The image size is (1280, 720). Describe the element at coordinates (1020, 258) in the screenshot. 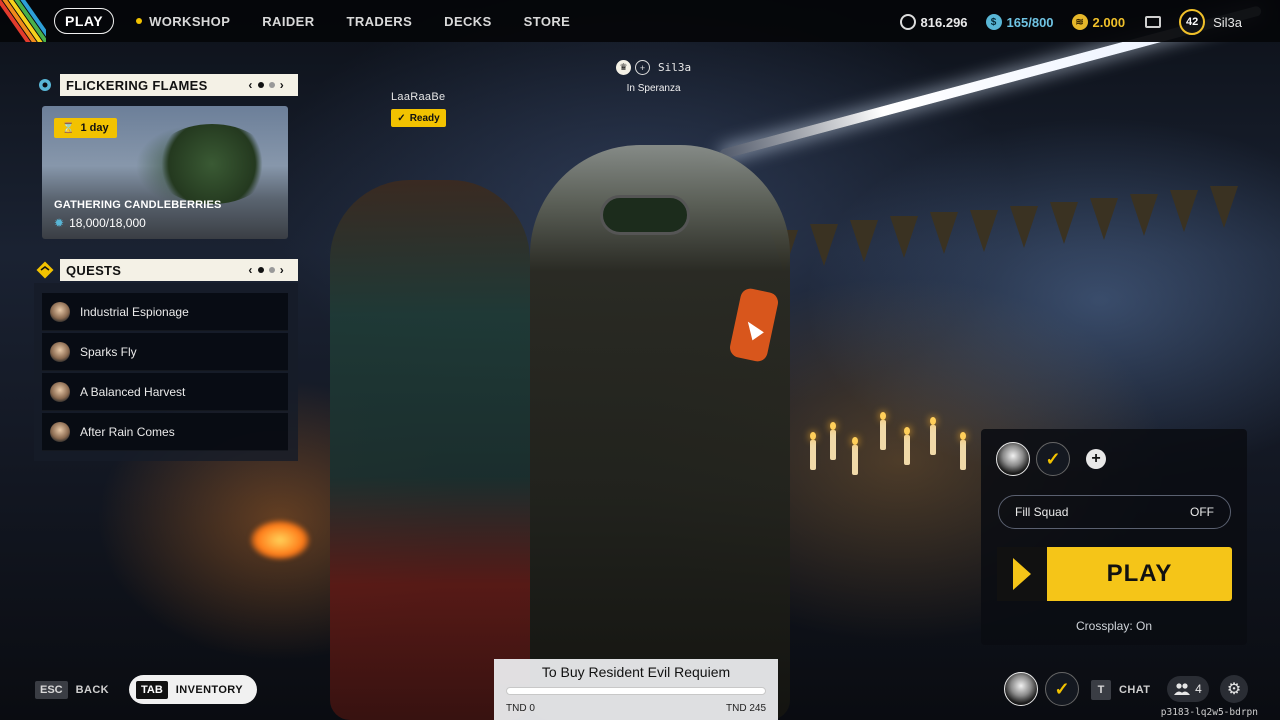

I see `bunting-decoration` at that location.